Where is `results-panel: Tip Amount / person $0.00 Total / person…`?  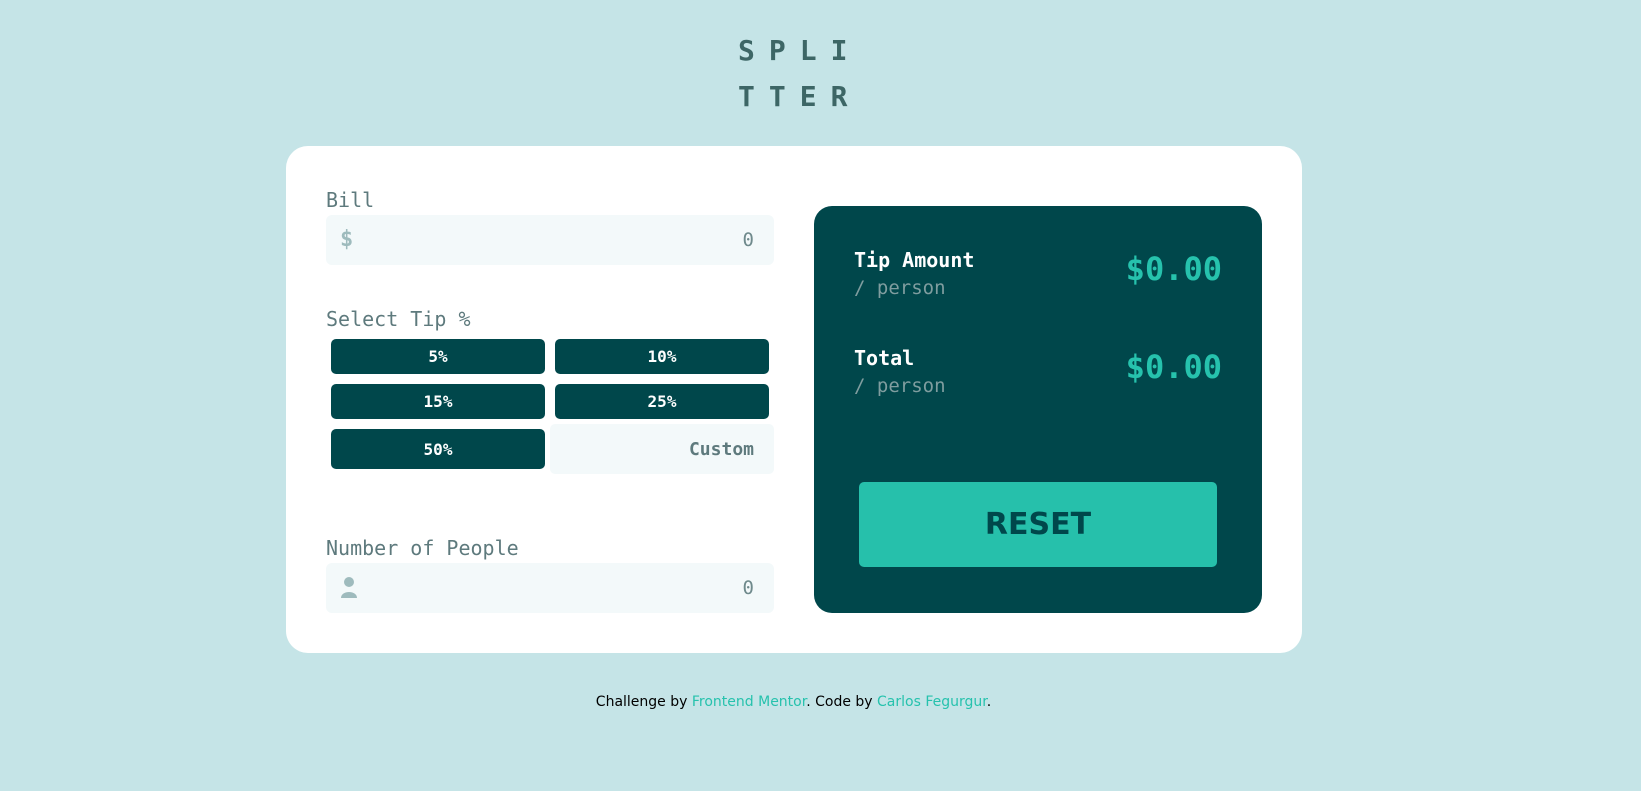 results-panel: Tip Amount / person $0.00 Total / person… is located at coordinates (1038, 409).